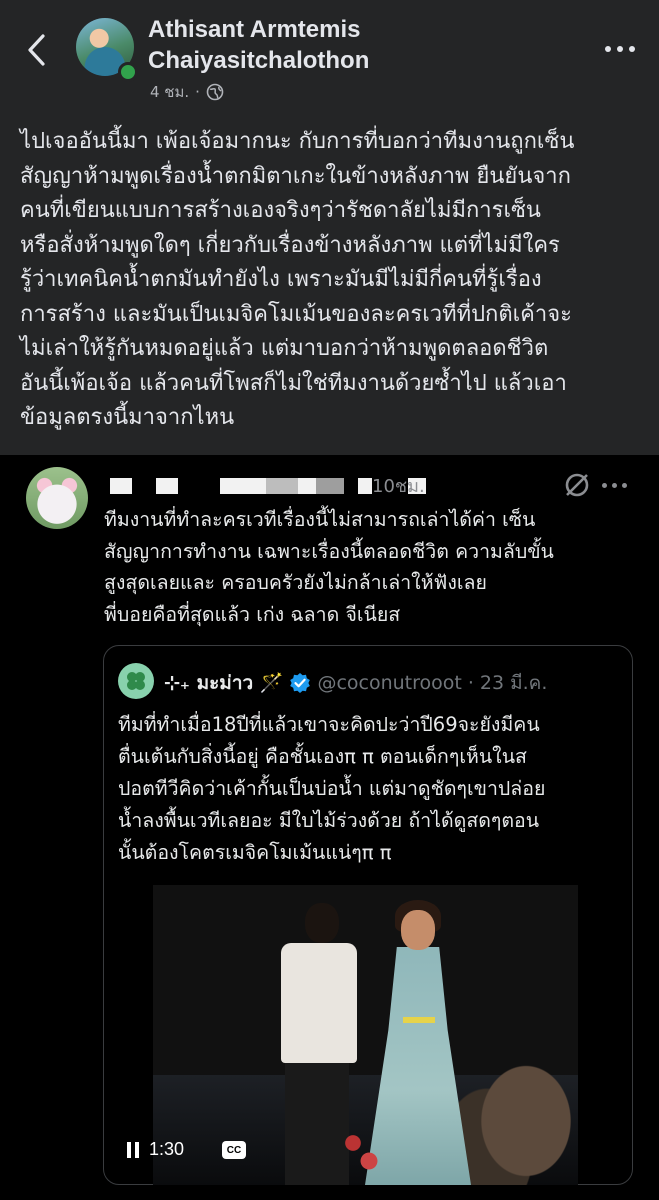 Image resolution: width=659 pixels, height=1200 pixels. Describe the element at coordinates (127, 417) in the screenshot. I see `post-body-line: ข้อมูลตรงนี้มาจากไหน` at that location.